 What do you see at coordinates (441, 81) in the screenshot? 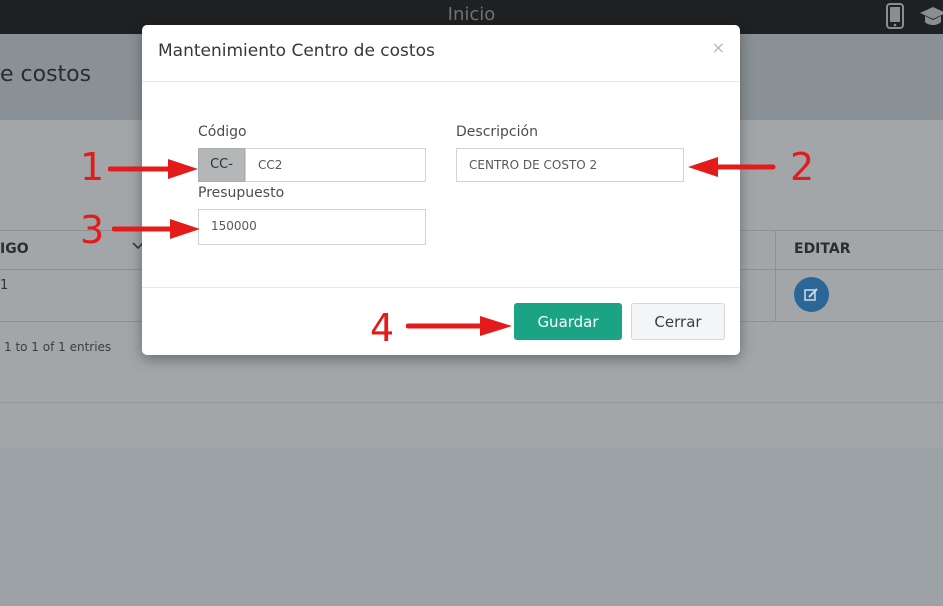
I see `modal-header-divider` at bounding box center [441, 81].